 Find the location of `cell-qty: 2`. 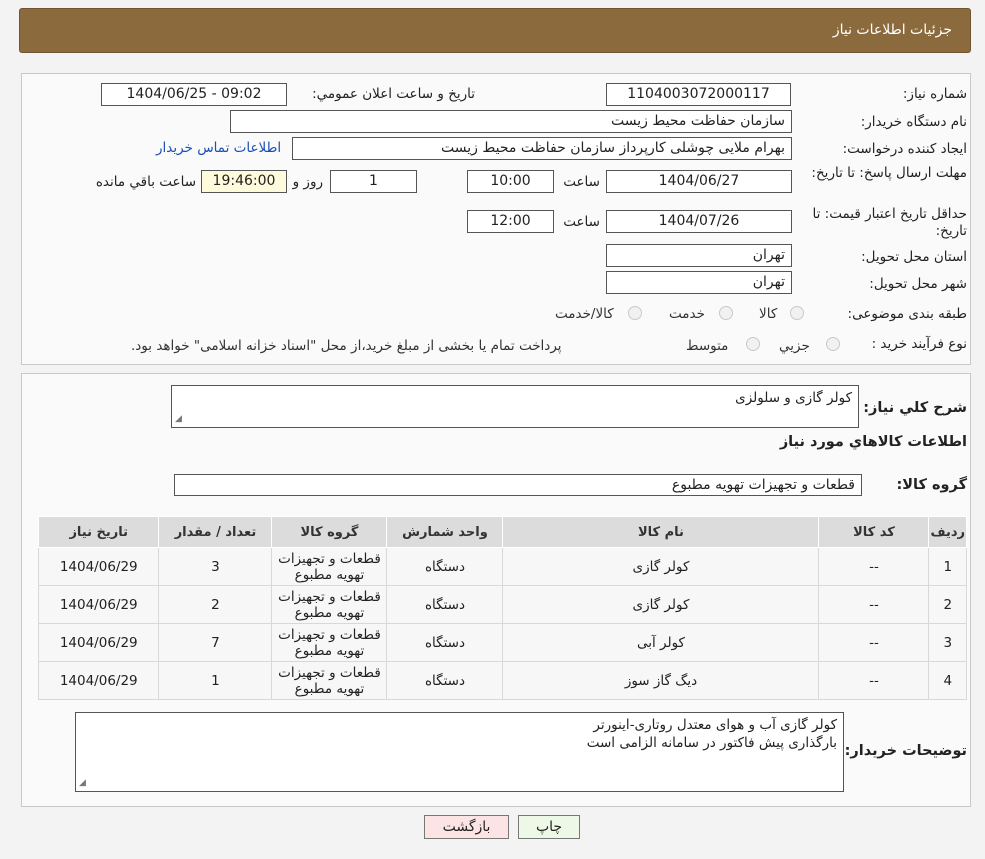

cell-qty: 2 is located at coordinates (215, 604).